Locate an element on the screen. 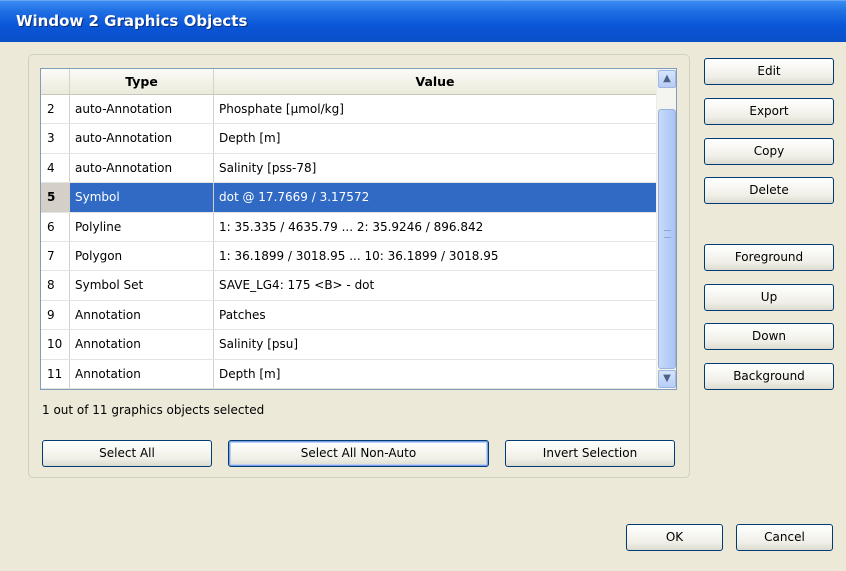 The width and height of the screenshot is (846, 571). table-header: Type Value is located at coordinates (348, 82).